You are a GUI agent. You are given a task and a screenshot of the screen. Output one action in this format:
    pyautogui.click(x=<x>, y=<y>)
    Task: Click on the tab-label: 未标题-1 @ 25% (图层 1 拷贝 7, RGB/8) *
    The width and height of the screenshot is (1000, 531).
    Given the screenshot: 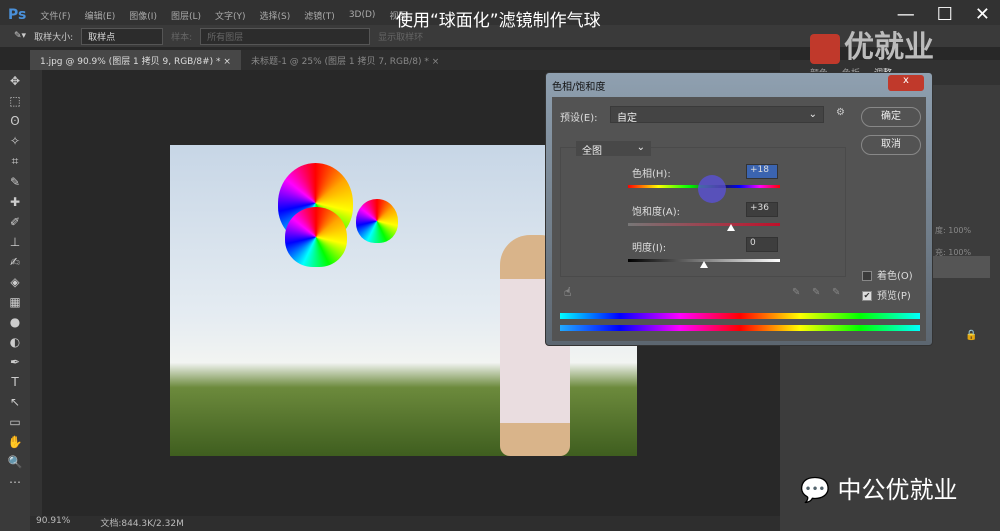 What is the action you would take?
    pyautogui.click(x=339, y=62)
    